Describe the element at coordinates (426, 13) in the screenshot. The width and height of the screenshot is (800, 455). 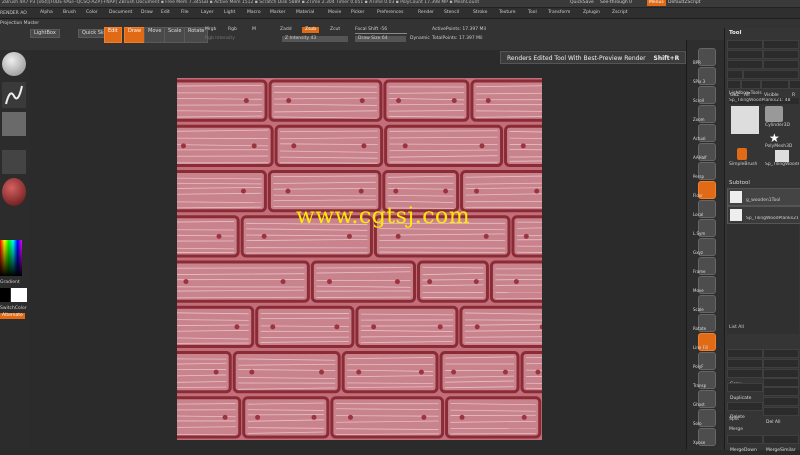
I see `menu-render: Render` at that location.